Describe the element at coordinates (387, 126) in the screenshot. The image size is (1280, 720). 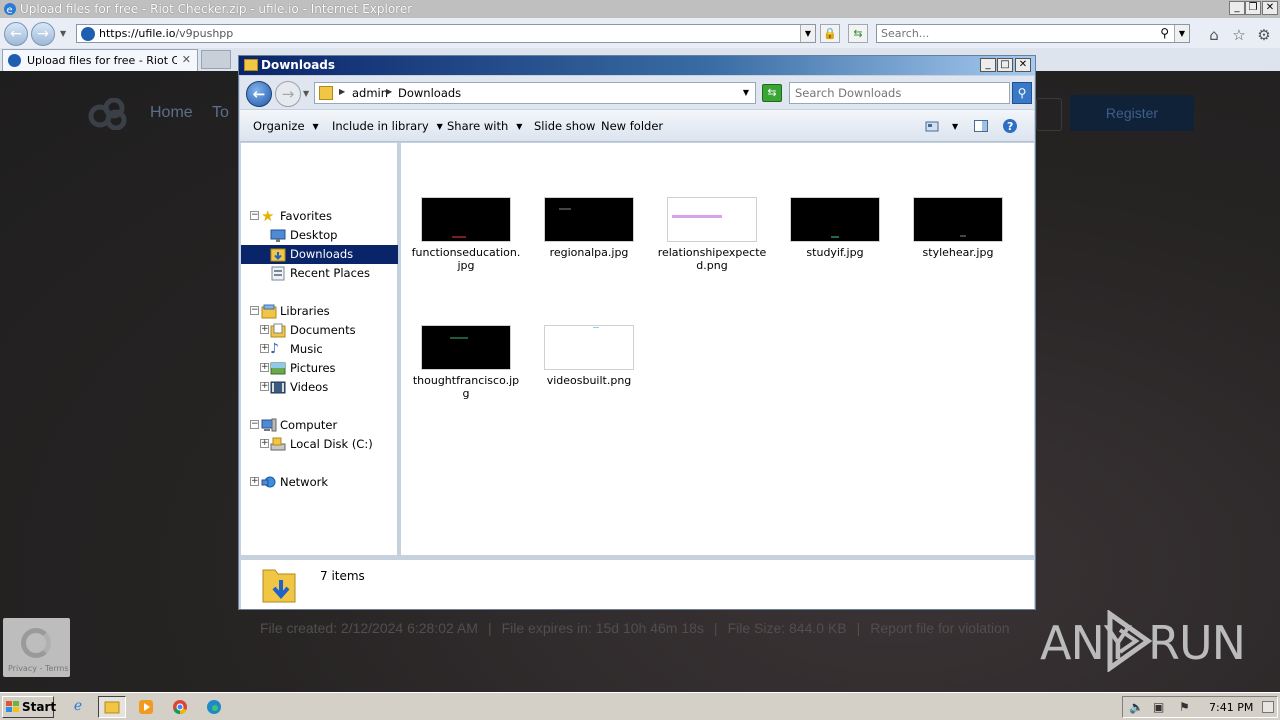
I see `include-in-library-menu: Include in library ▼` at that location.